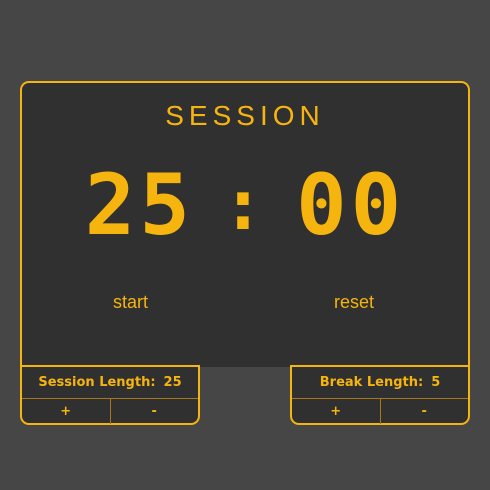 The height and width of the screenshot is (490, 490). Describe the element at coordinates (139, 205) in the screenshot. I see `timer-minutes: 25` at that location.